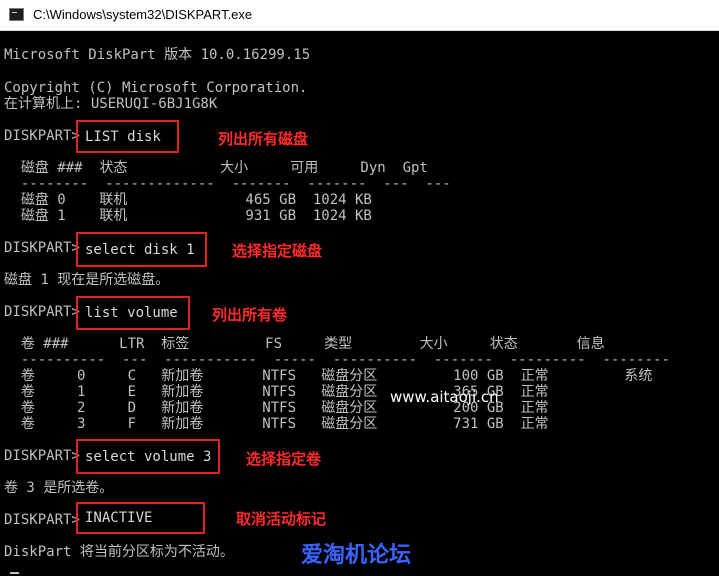 Image resolution: width=719 pixels, height=576 pixels. I want to click on command-text: select disk 1, so click(140, 249).